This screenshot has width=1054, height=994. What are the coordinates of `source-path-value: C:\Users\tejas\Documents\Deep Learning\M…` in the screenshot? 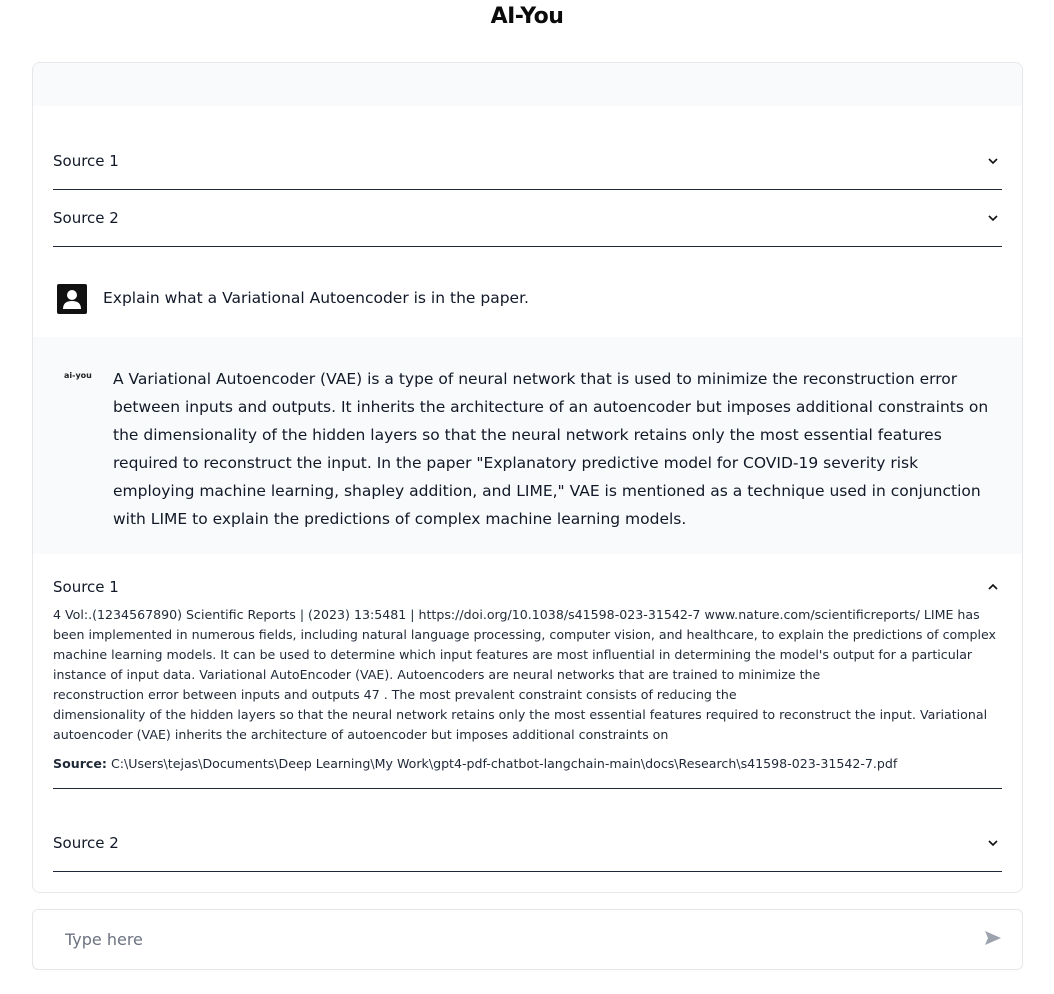 It's located at (504, 763).